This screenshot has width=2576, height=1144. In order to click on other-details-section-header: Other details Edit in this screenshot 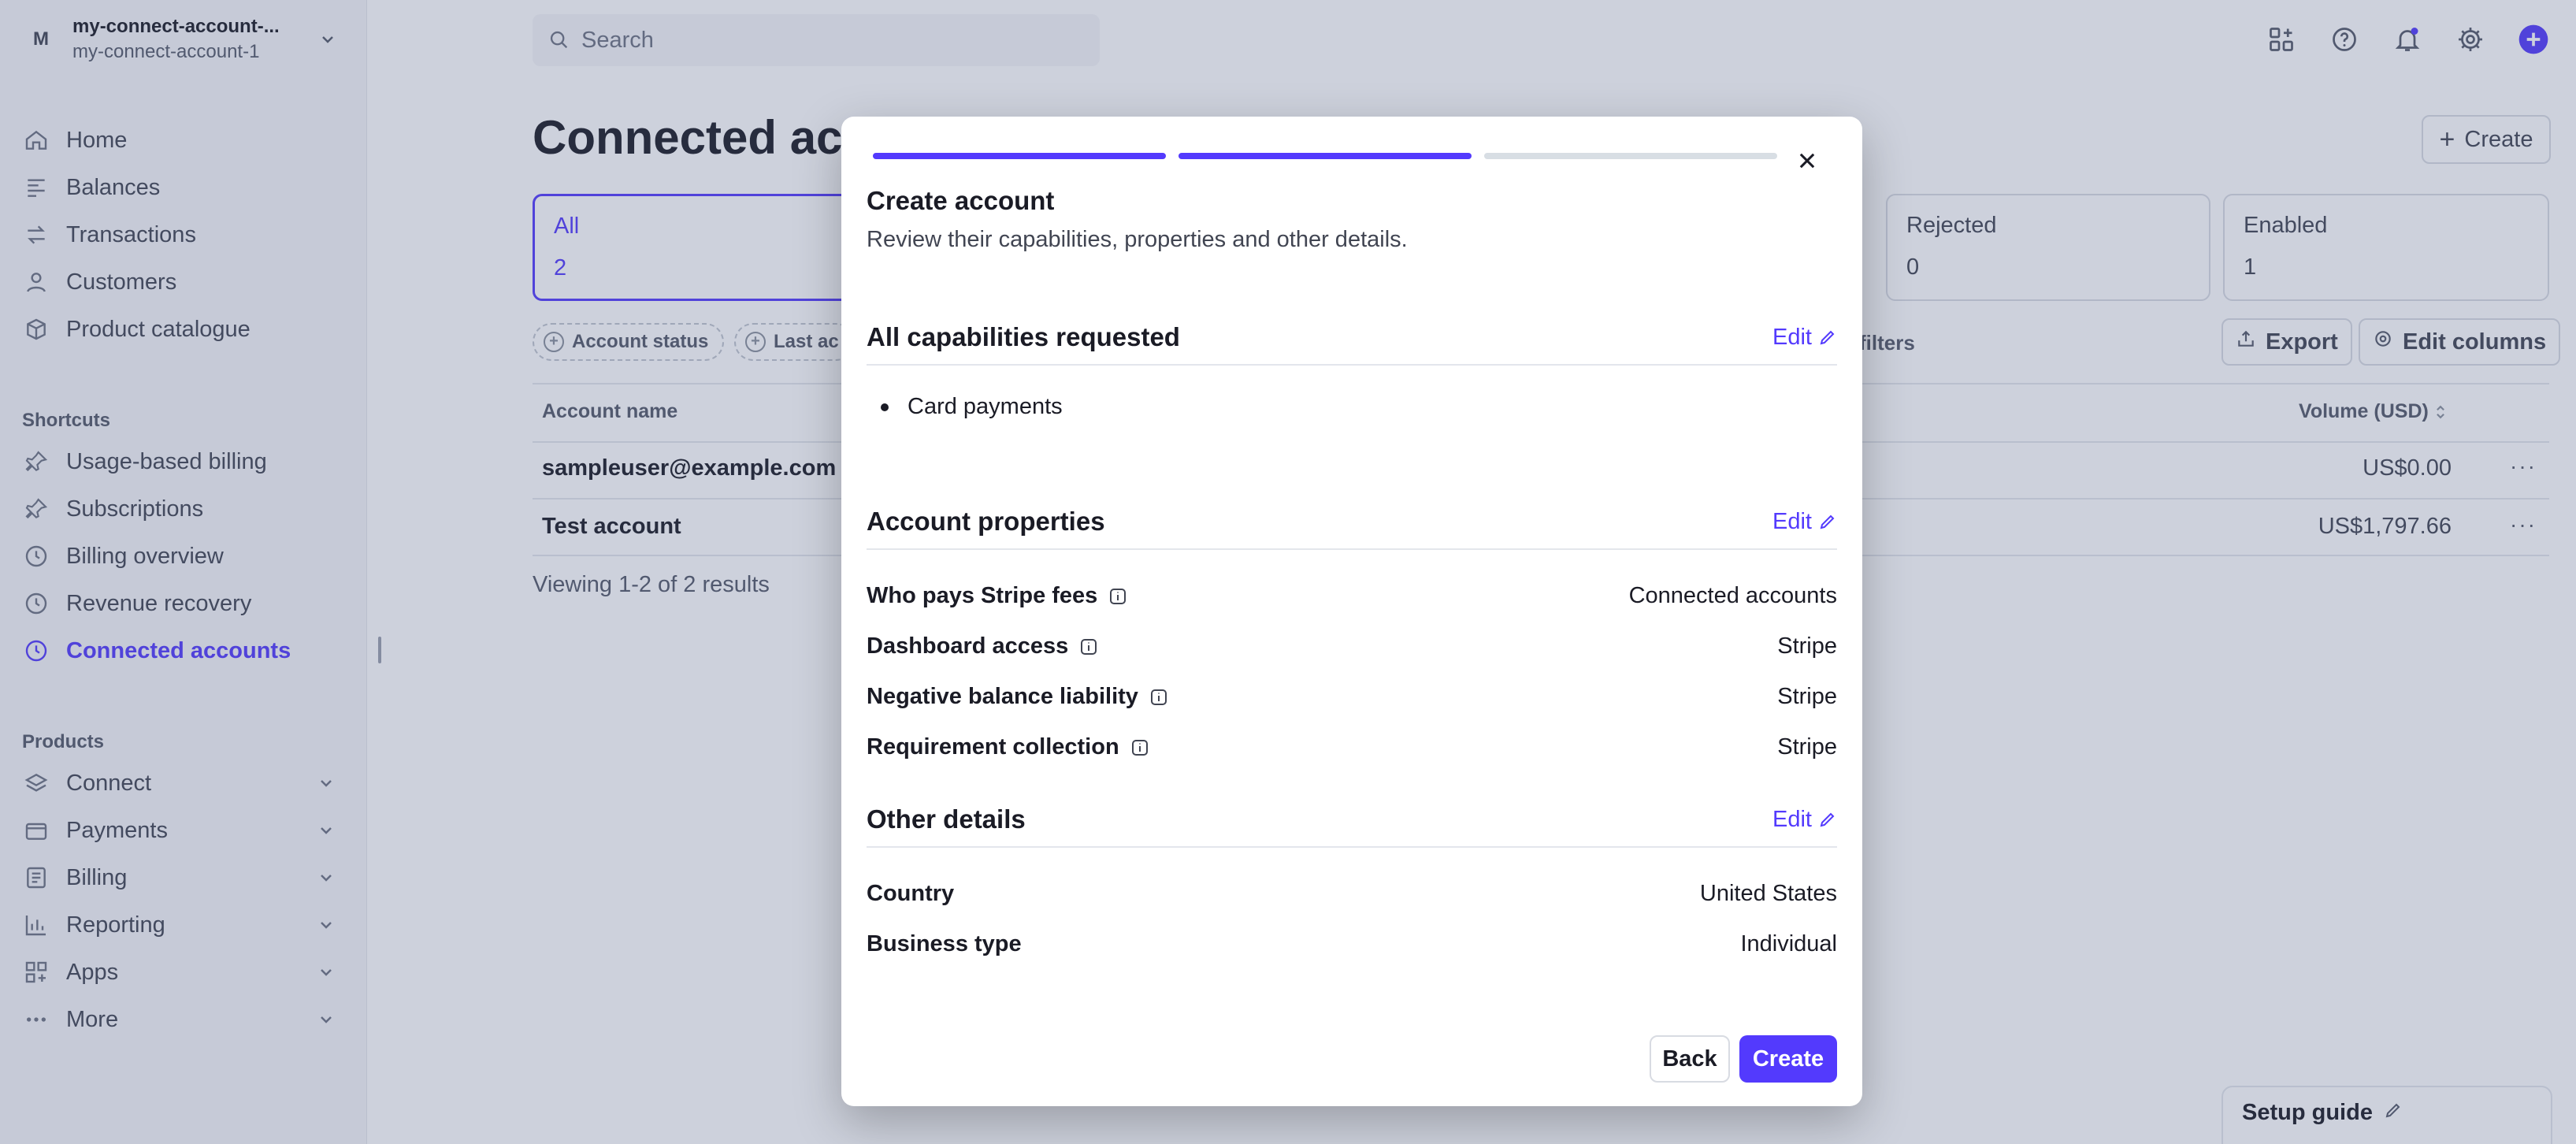, I will do `click(1352, 820)`.